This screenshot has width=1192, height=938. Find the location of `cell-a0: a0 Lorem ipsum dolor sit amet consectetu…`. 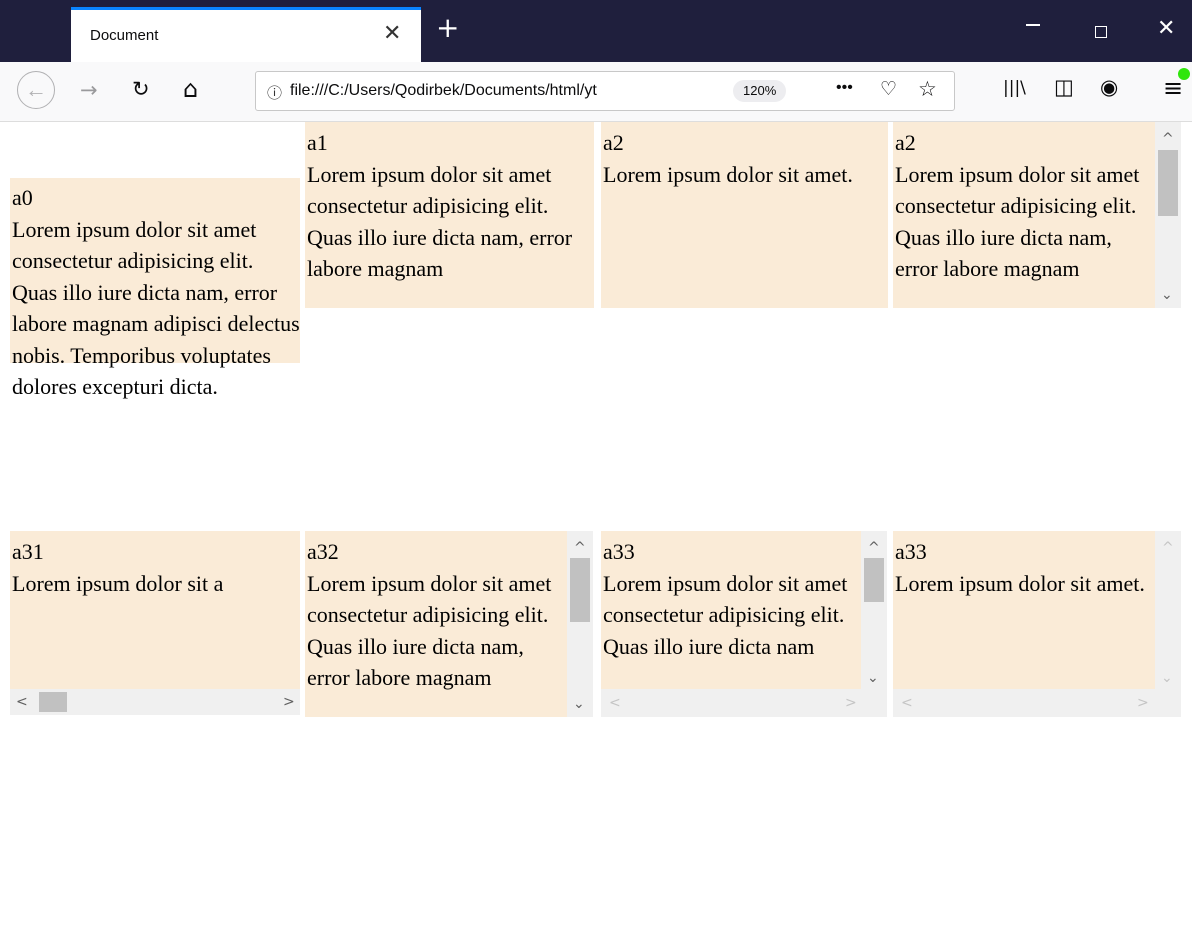

cell-a0: a0 Lorem ipsum dolor sit amet consectetu… is located at coordinates (155, 342).